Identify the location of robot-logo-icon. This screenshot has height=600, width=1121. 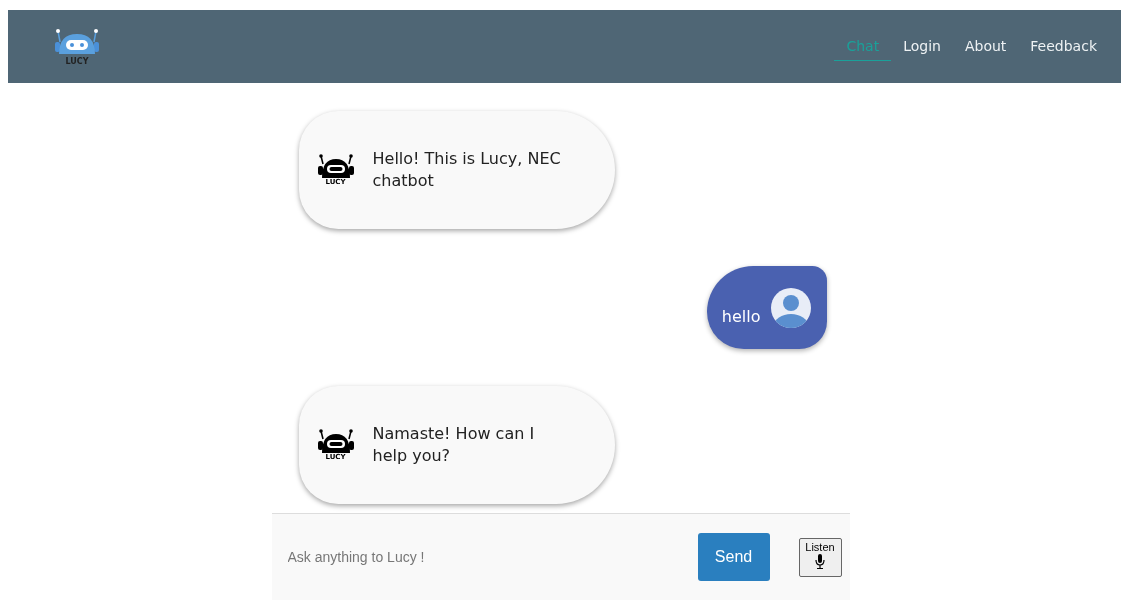
(77, 41).